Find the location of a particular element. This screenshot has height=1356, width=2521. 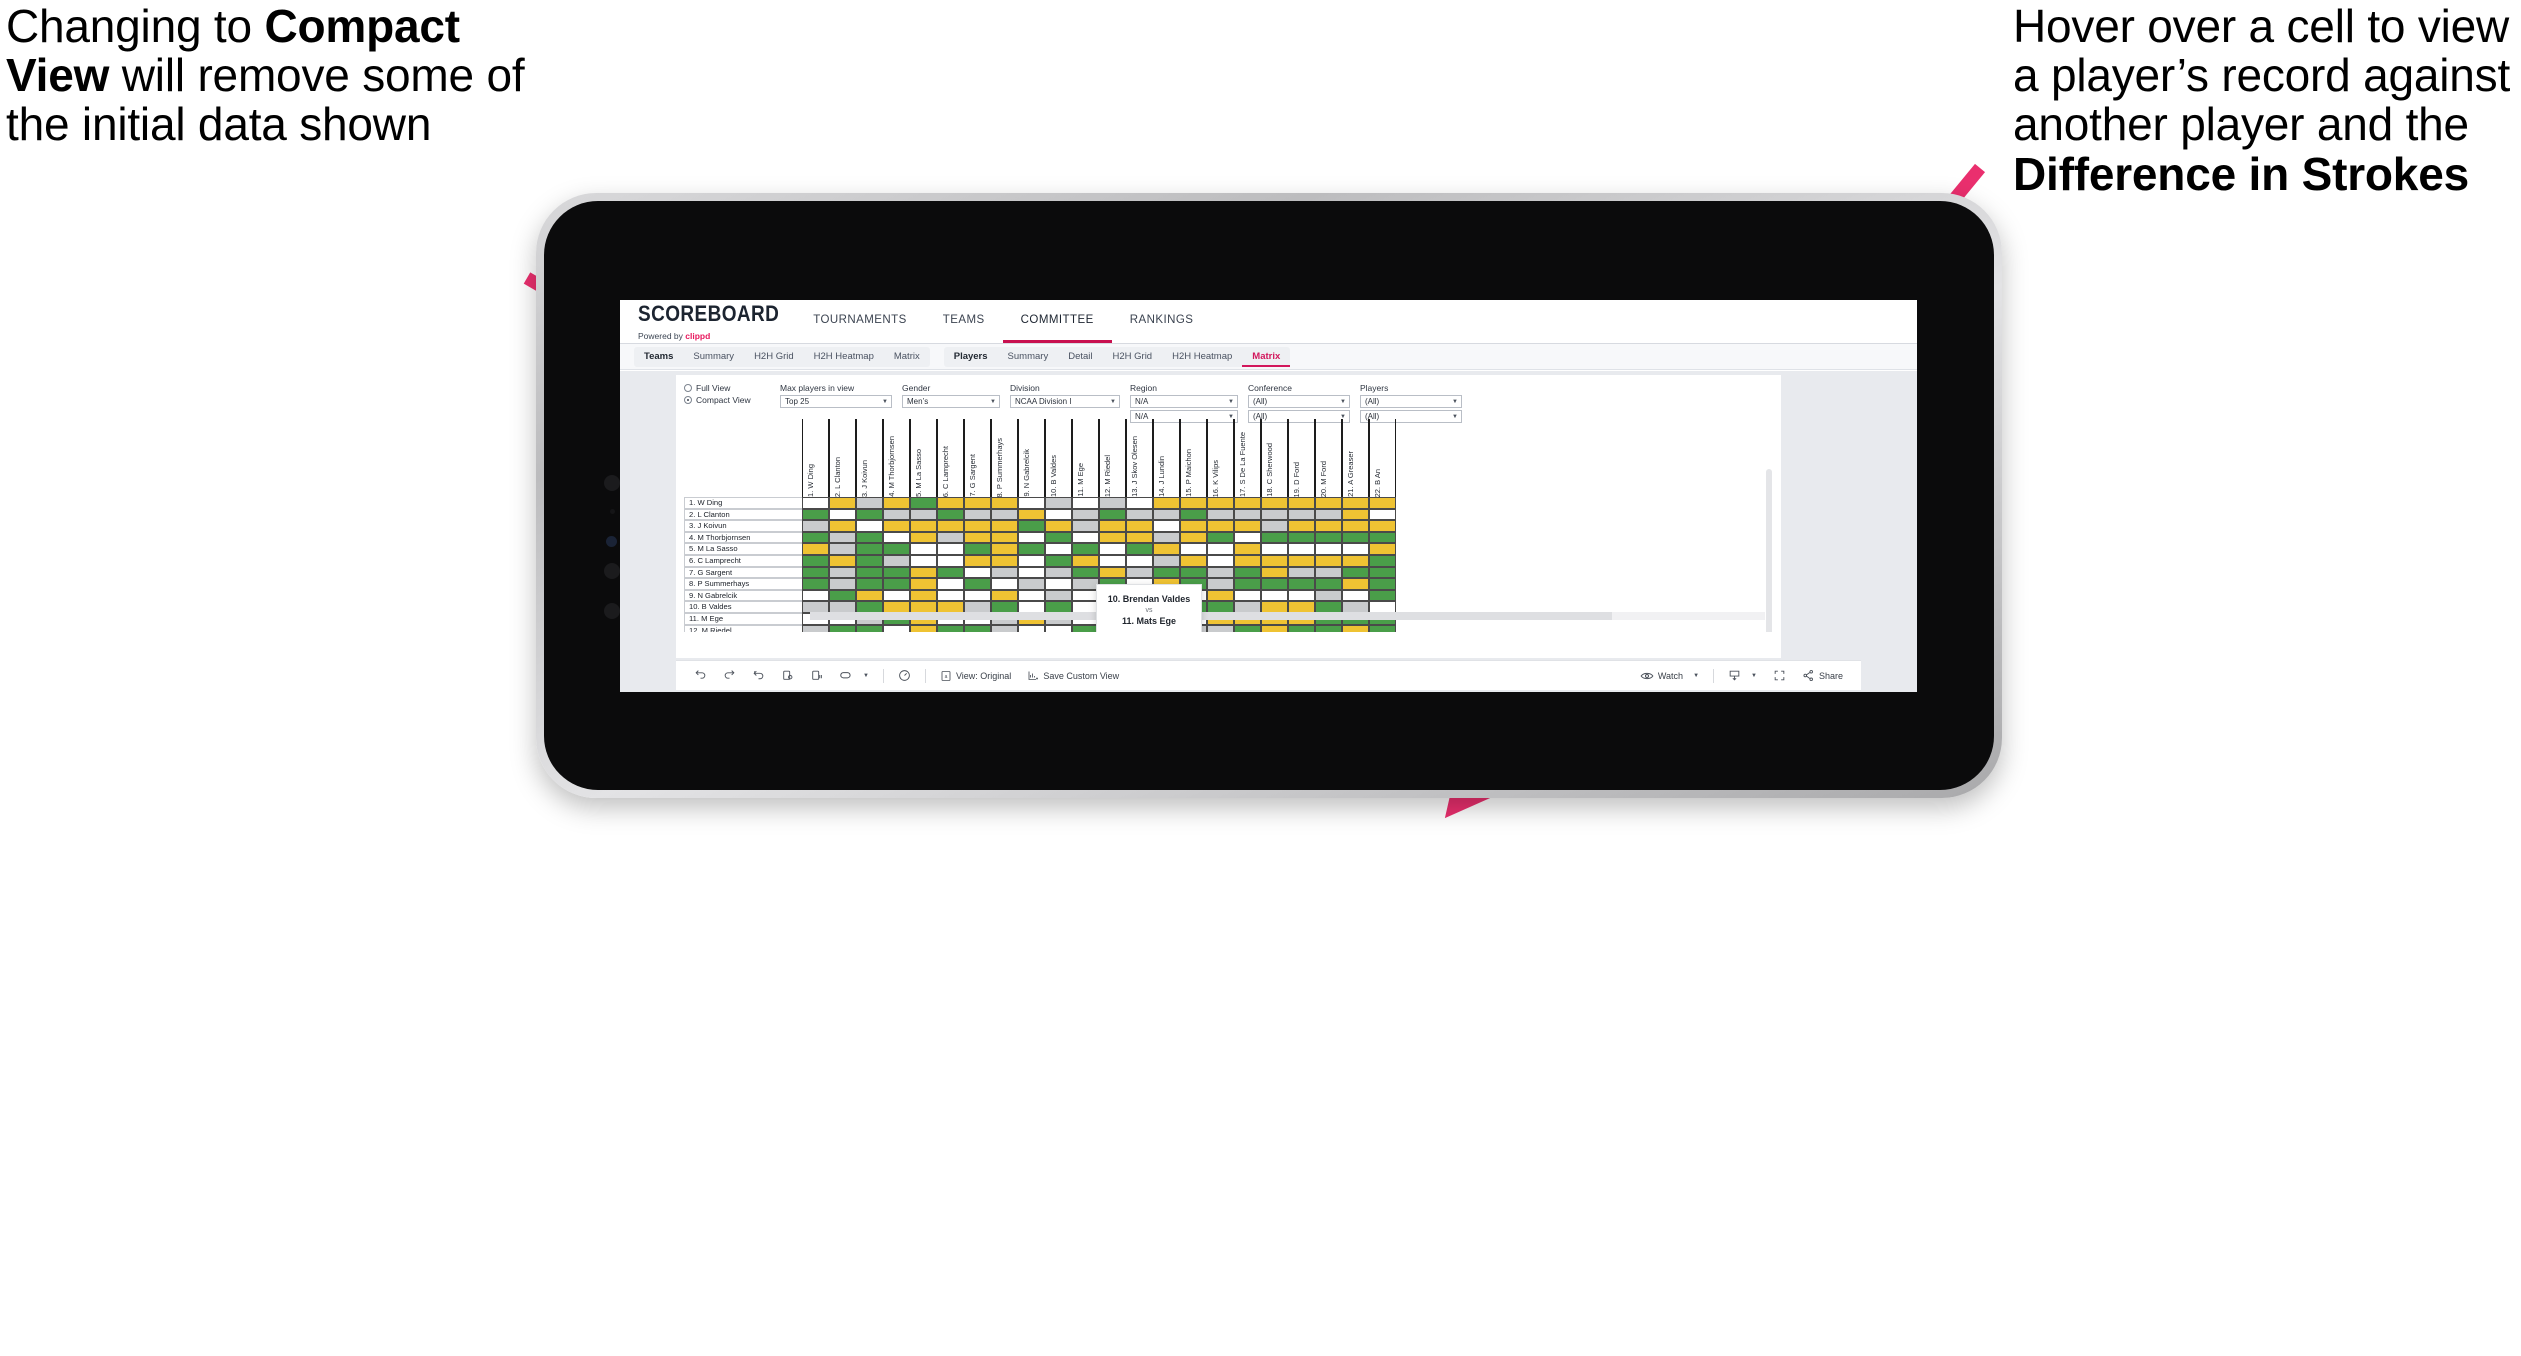

matrix-col-header: 4. M Thorbjornsen is located at coordinates (896, 458).